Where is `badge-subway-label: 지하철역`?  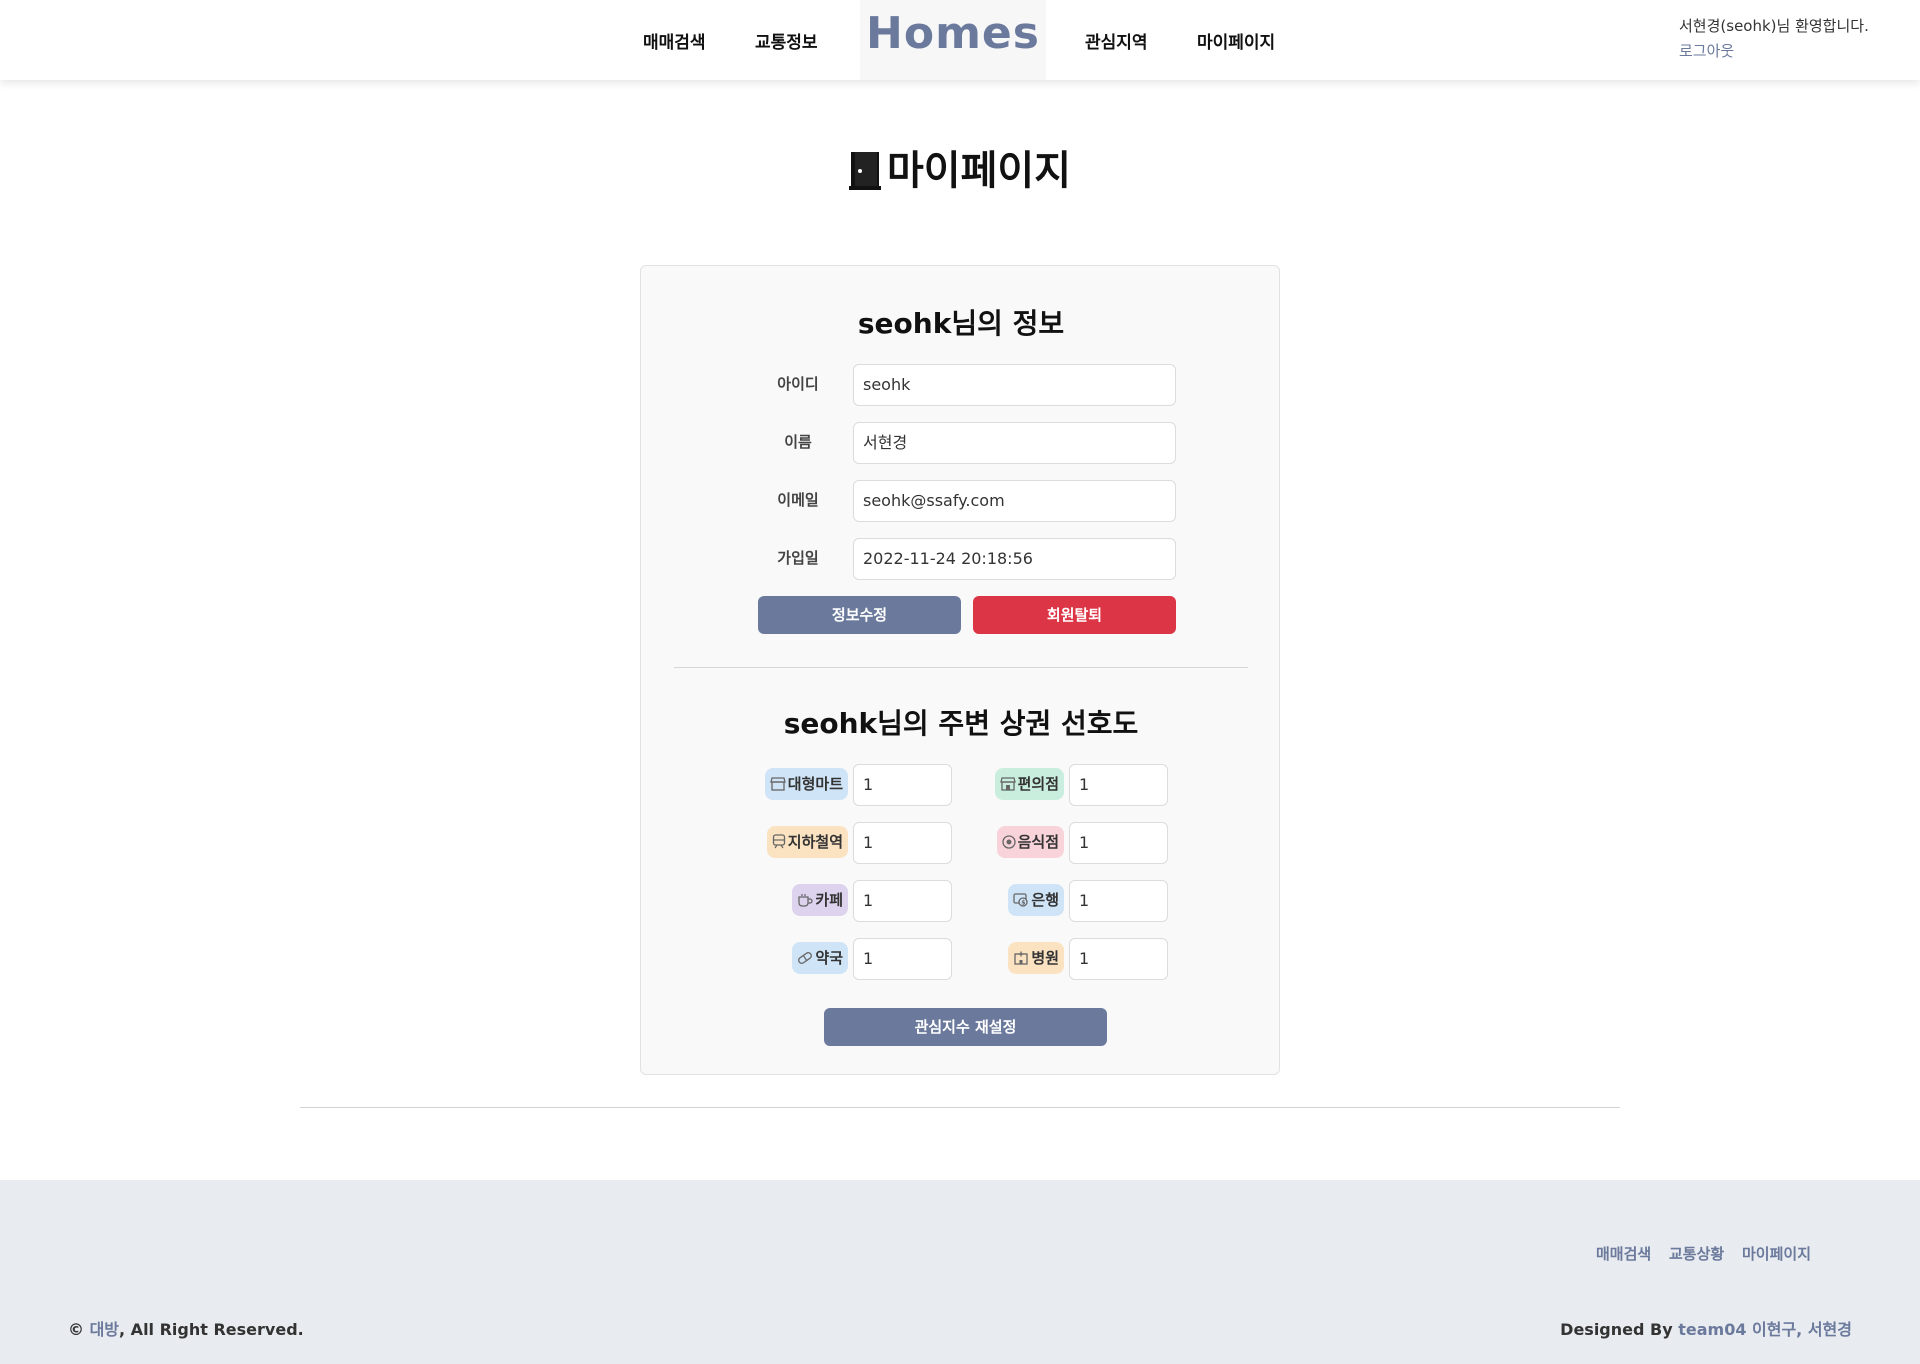 badge-subway-label: 지하철역 is located at coordinates (815, 842).